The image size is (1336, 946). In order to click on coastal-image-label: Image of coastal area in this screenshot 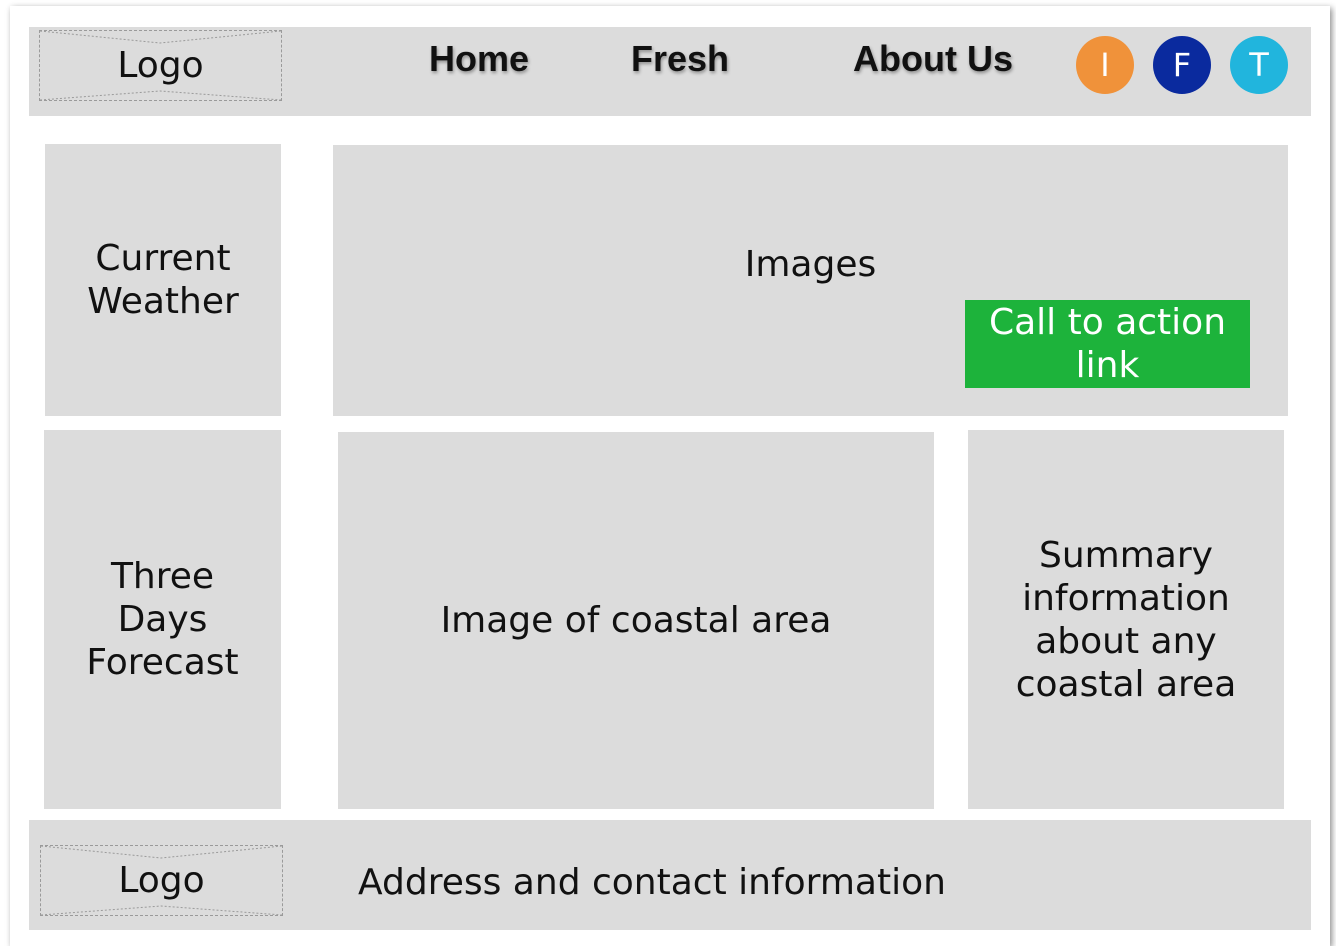, I will do `click(636, 620)`.